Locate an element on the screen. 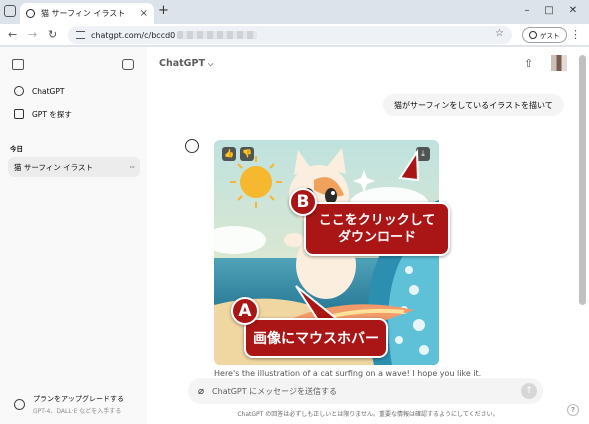 This screenshot has width=589, height=424. new-tab-button: + is located at coordinates (163, 11).